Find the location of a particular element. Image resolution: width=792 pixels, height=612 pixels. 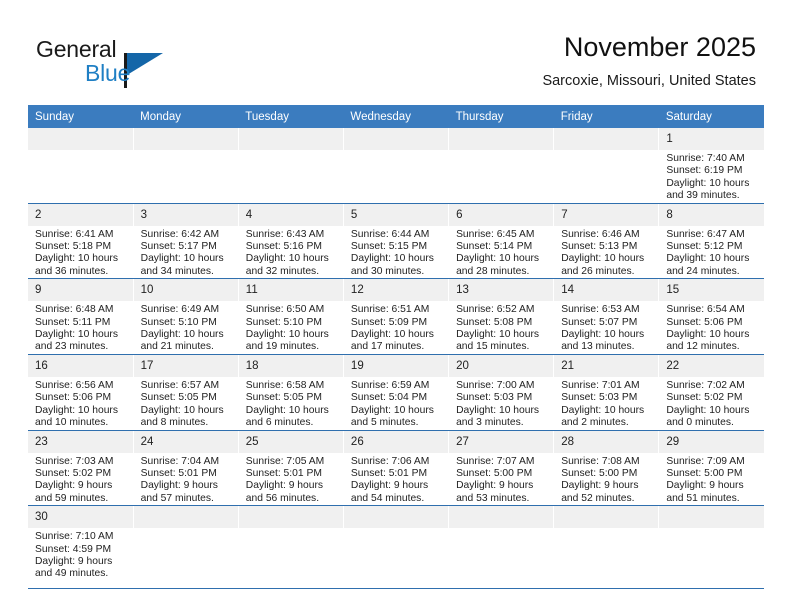

day-number: 9 is located at coordinates (80, 290).